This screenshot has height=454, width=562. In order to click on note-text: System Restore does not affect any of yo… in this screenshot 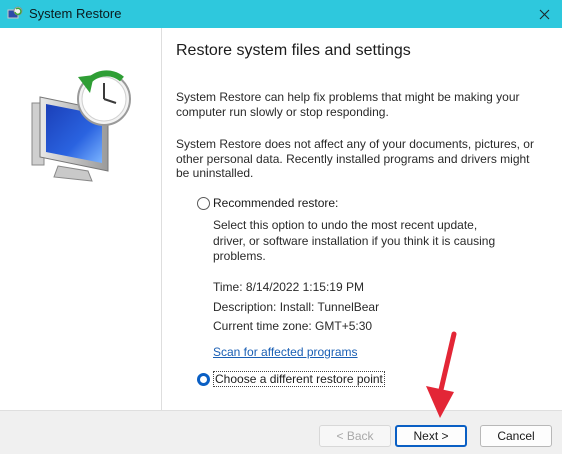, I will do `click(355, 158)`.